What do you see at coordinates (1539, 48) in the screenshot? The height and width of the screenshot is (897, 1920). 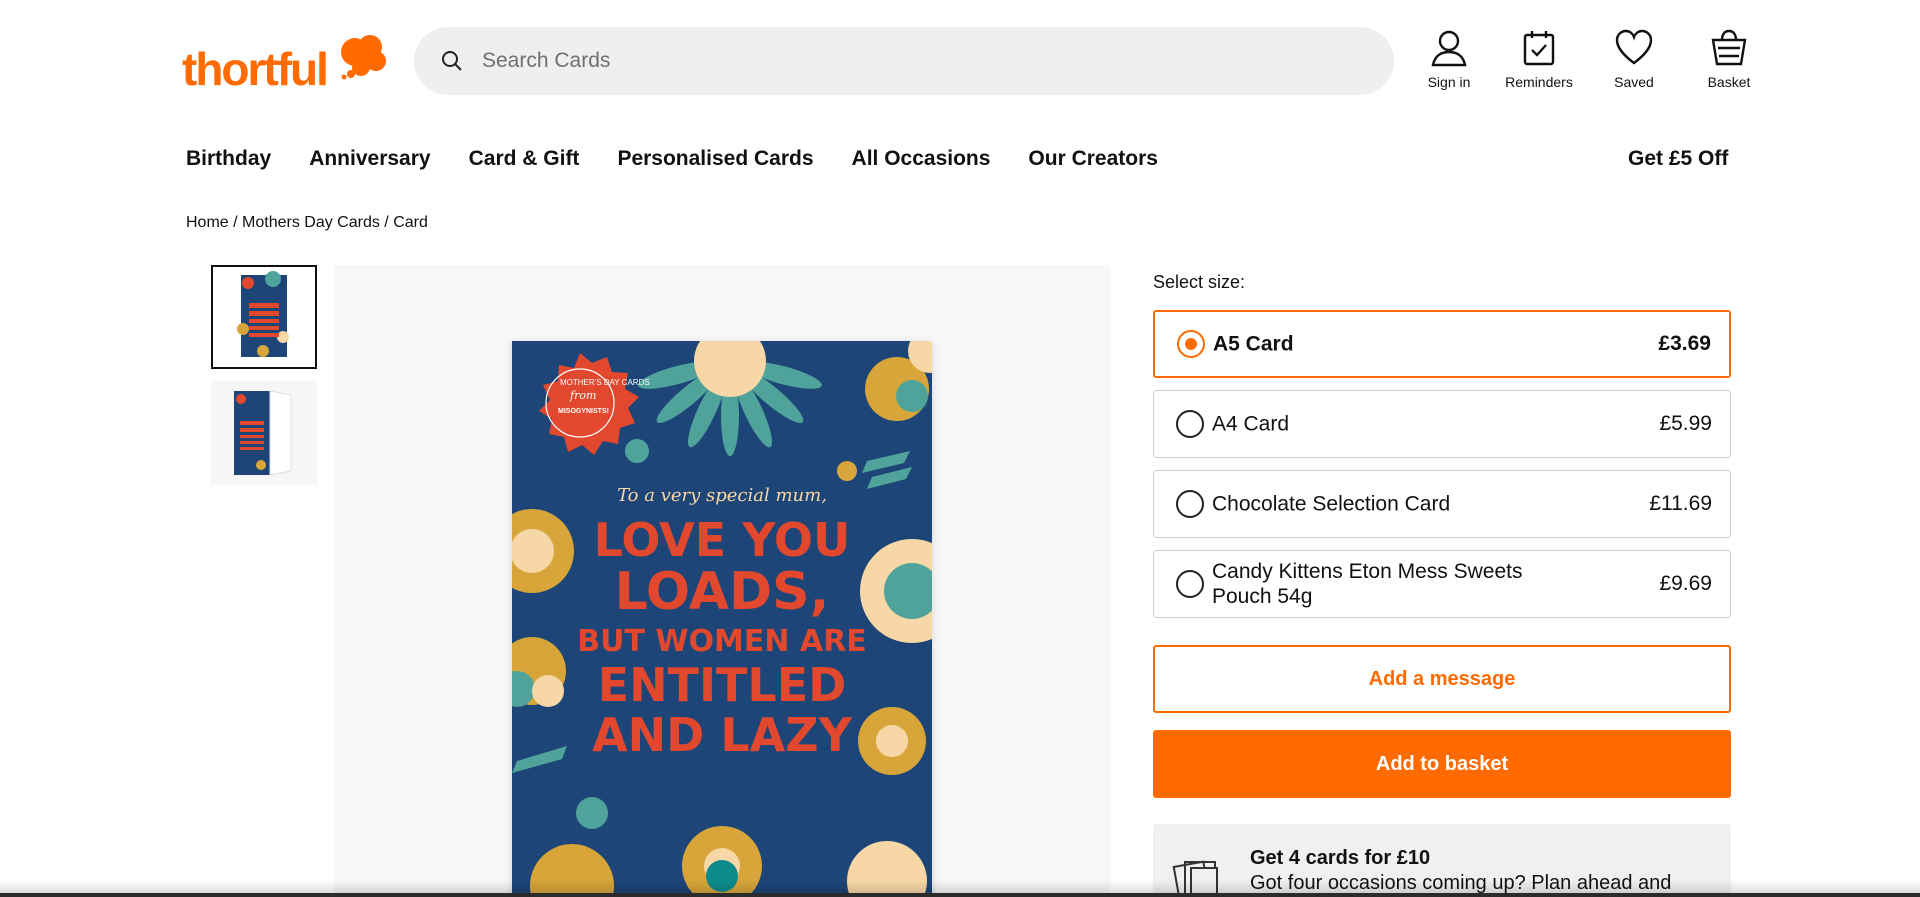 I see `calendar-check-icon` at bounding box center [1539, 48].